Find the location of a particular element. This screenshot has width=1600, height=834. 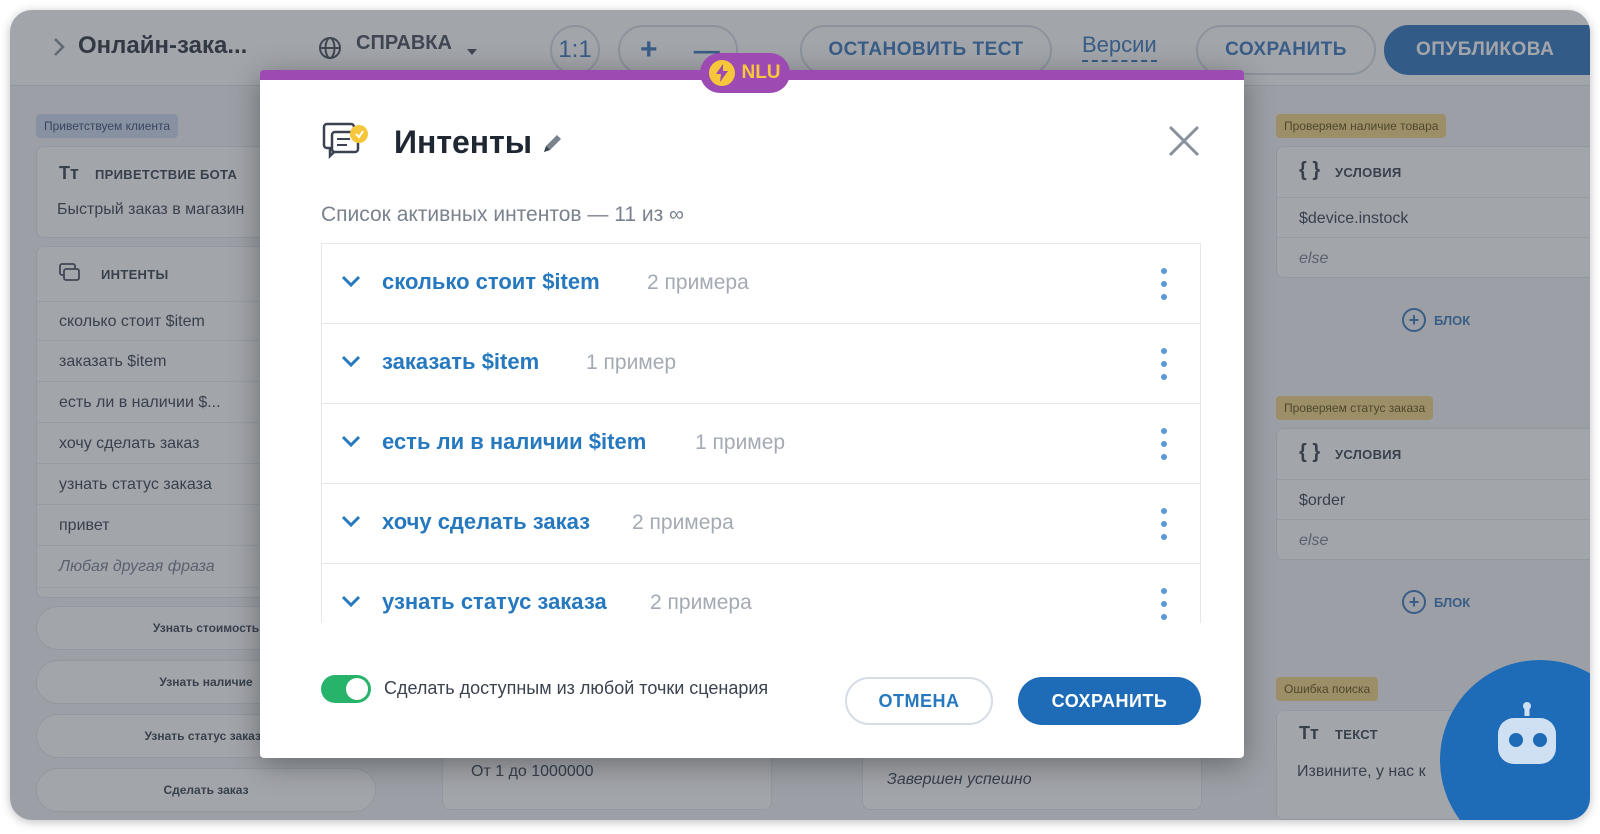

modal-title: Интенты is located at coordinates (463, 142).